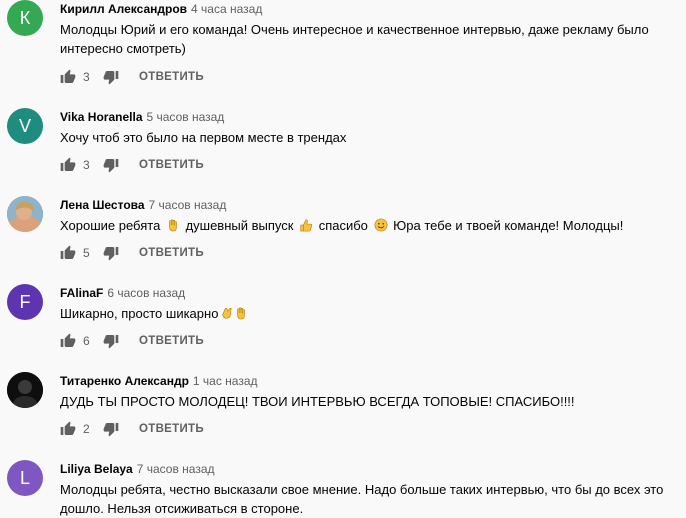 Image resolution: width=686 pixels, height=518 pixels. I want to click on author-name: Vika Horanella, so click(101, 117).